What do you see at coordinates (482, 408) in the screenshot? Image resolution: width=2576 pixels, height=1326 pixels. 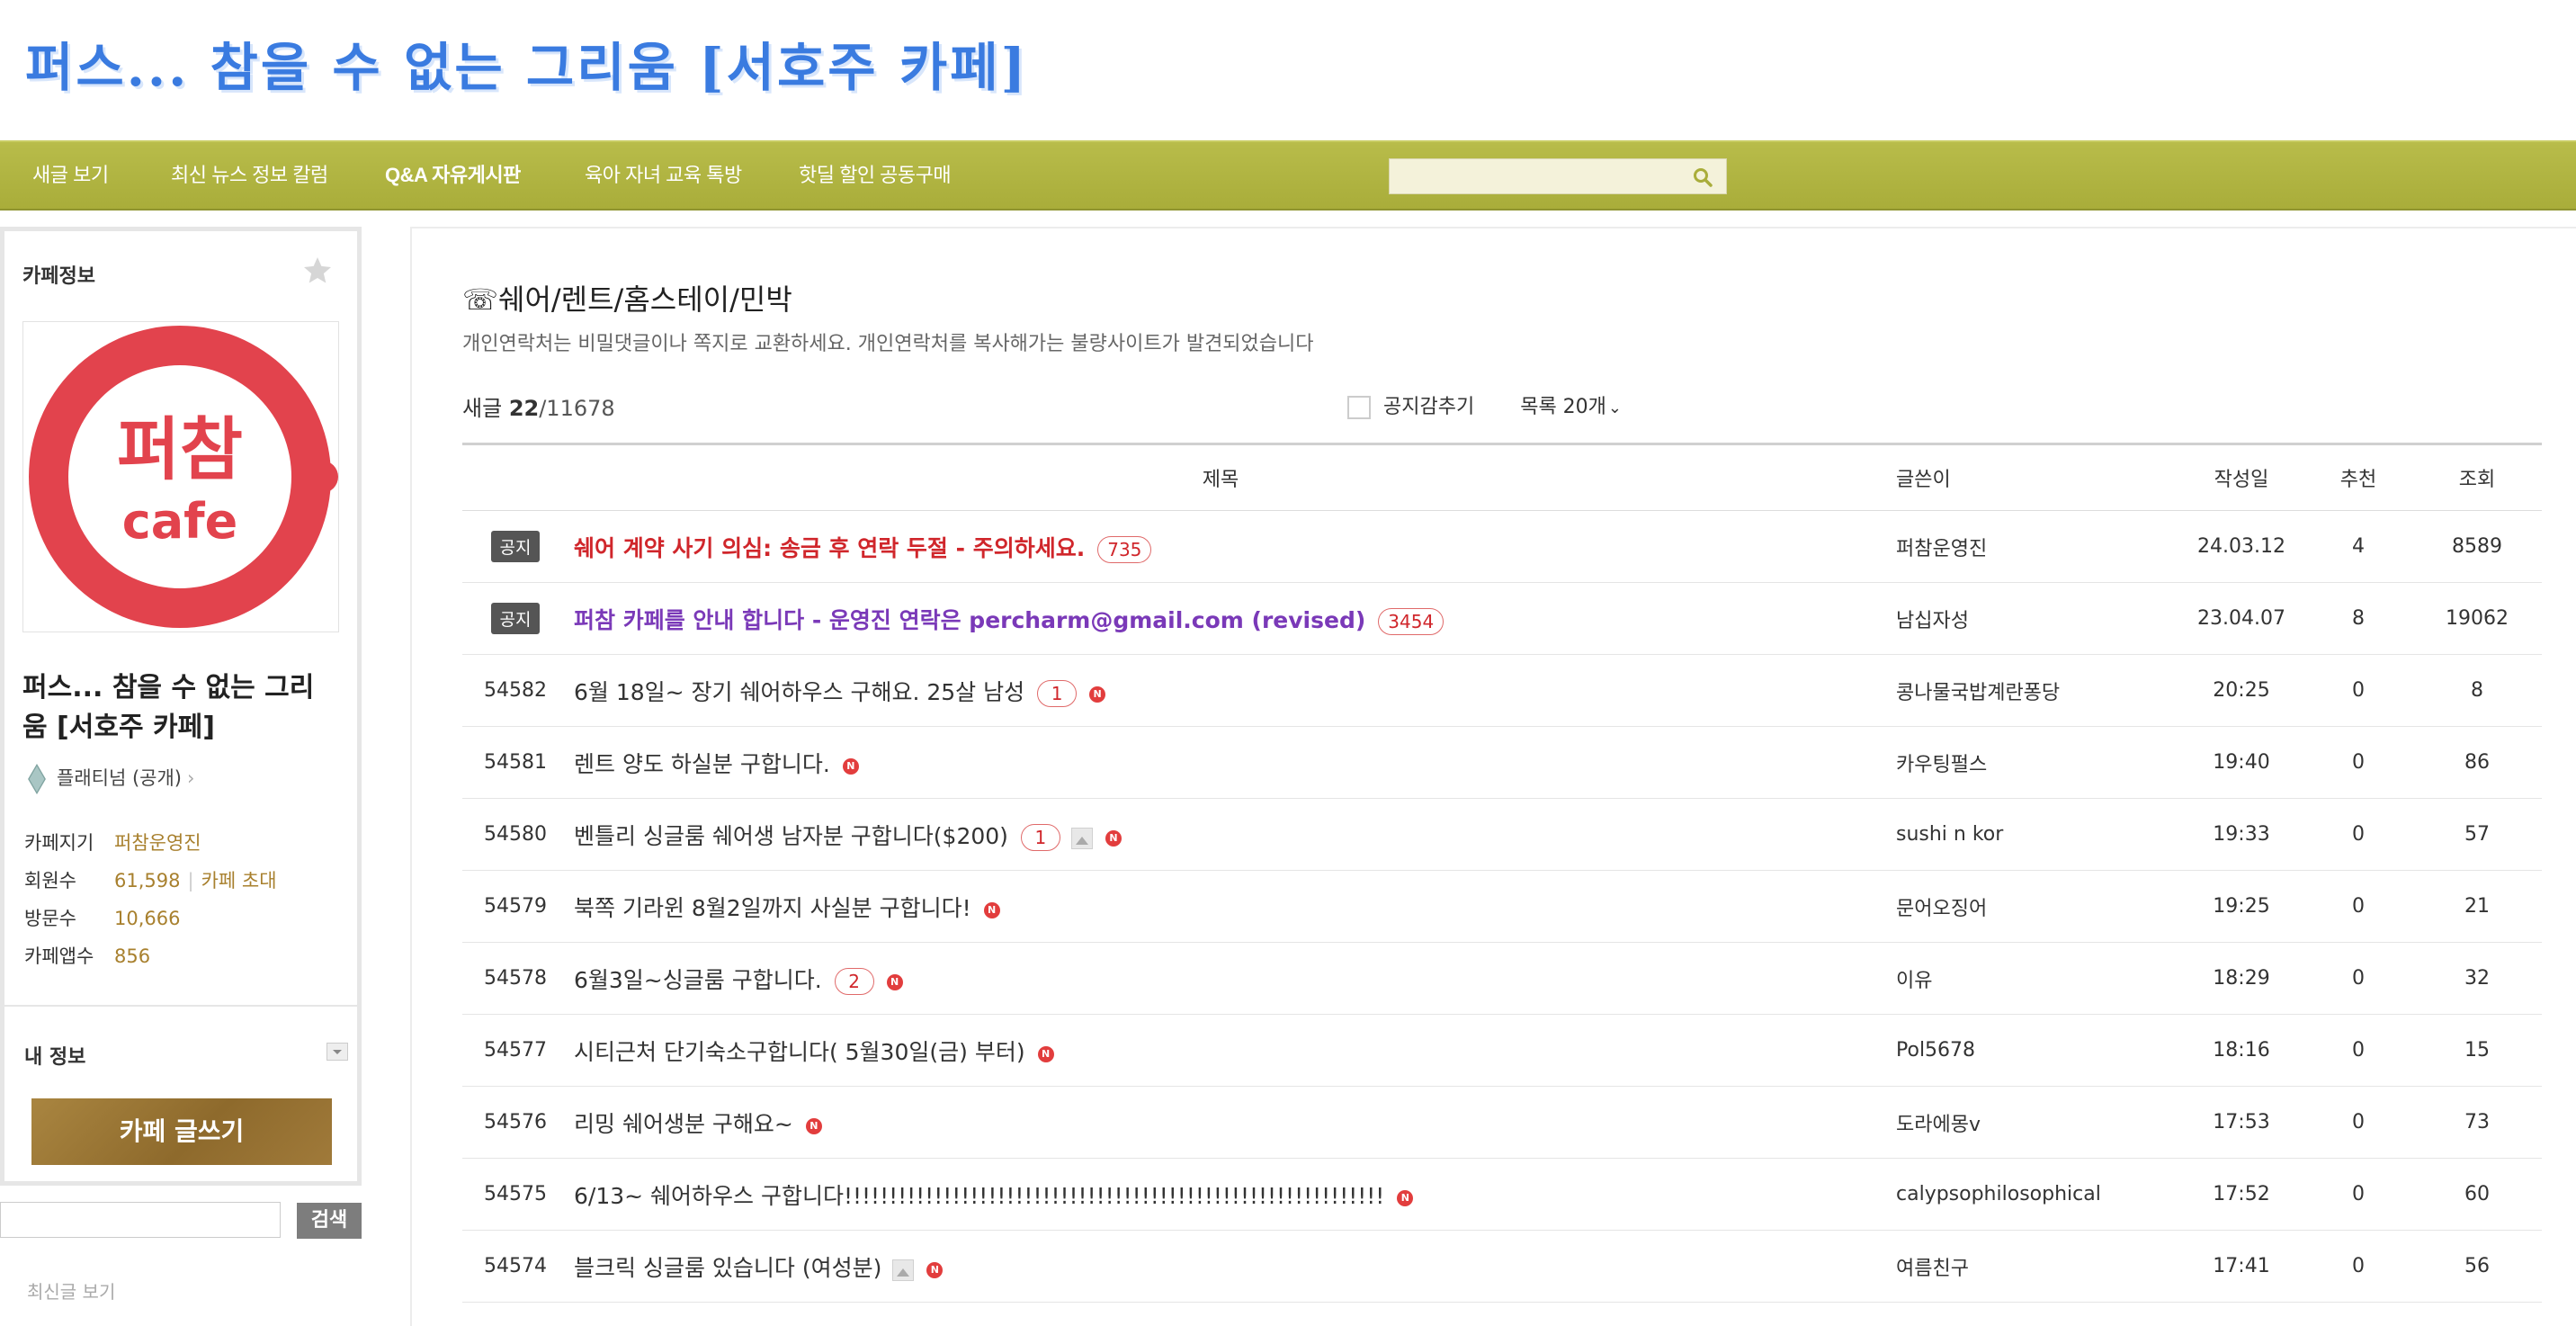 I see `post-count-label: 새글` at bounding box center [482, 408].